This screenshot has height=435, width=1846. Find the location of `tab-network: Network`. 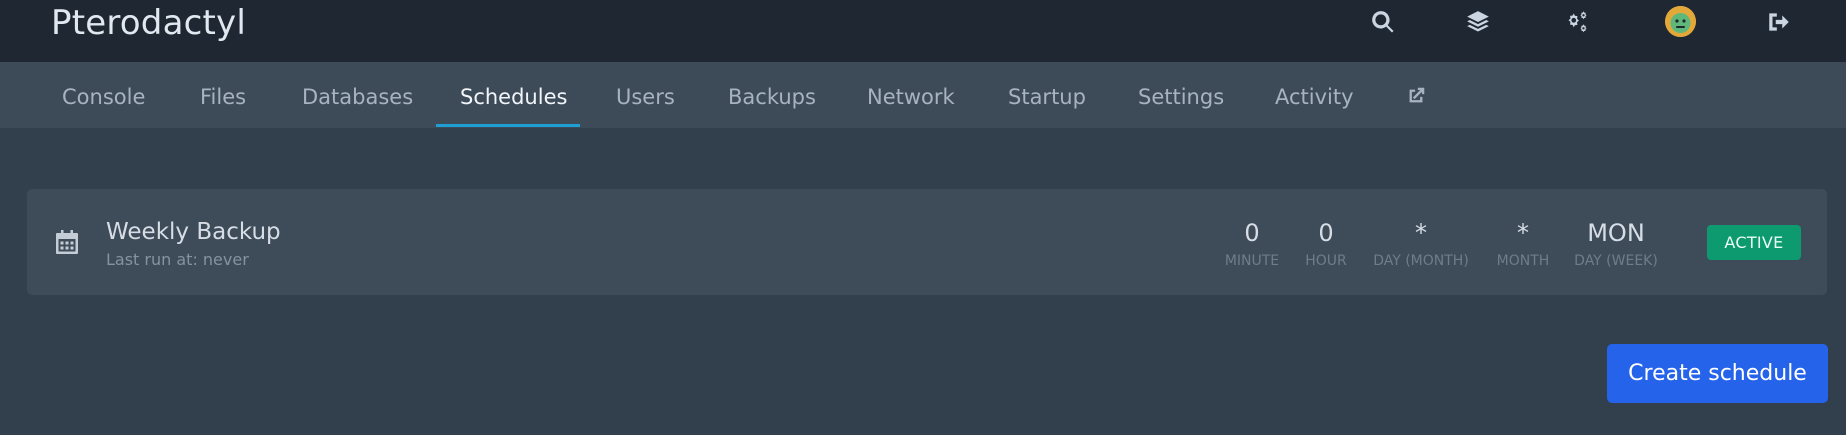

tab-network: Network is located at coordinates (911, 95).